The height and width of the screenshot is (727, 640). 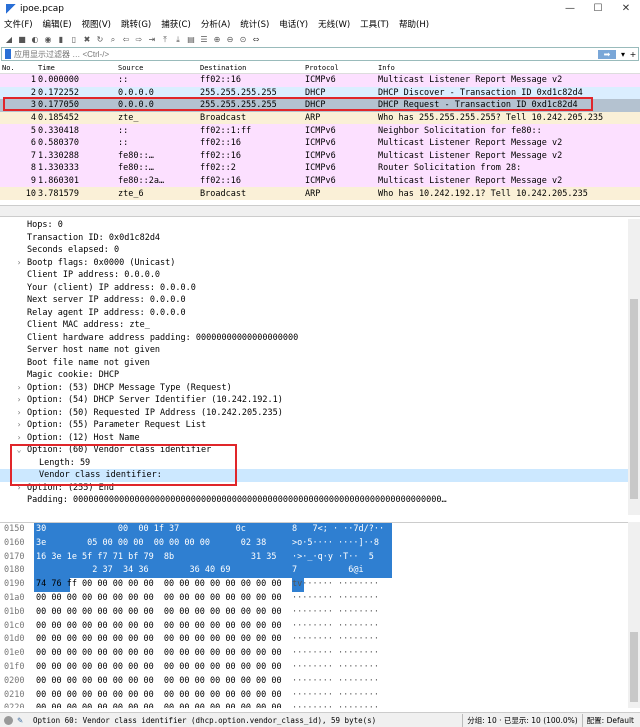 I want to click on detail-line: Next server IP address: 0.0.0.0, so click(x=314, y=300).